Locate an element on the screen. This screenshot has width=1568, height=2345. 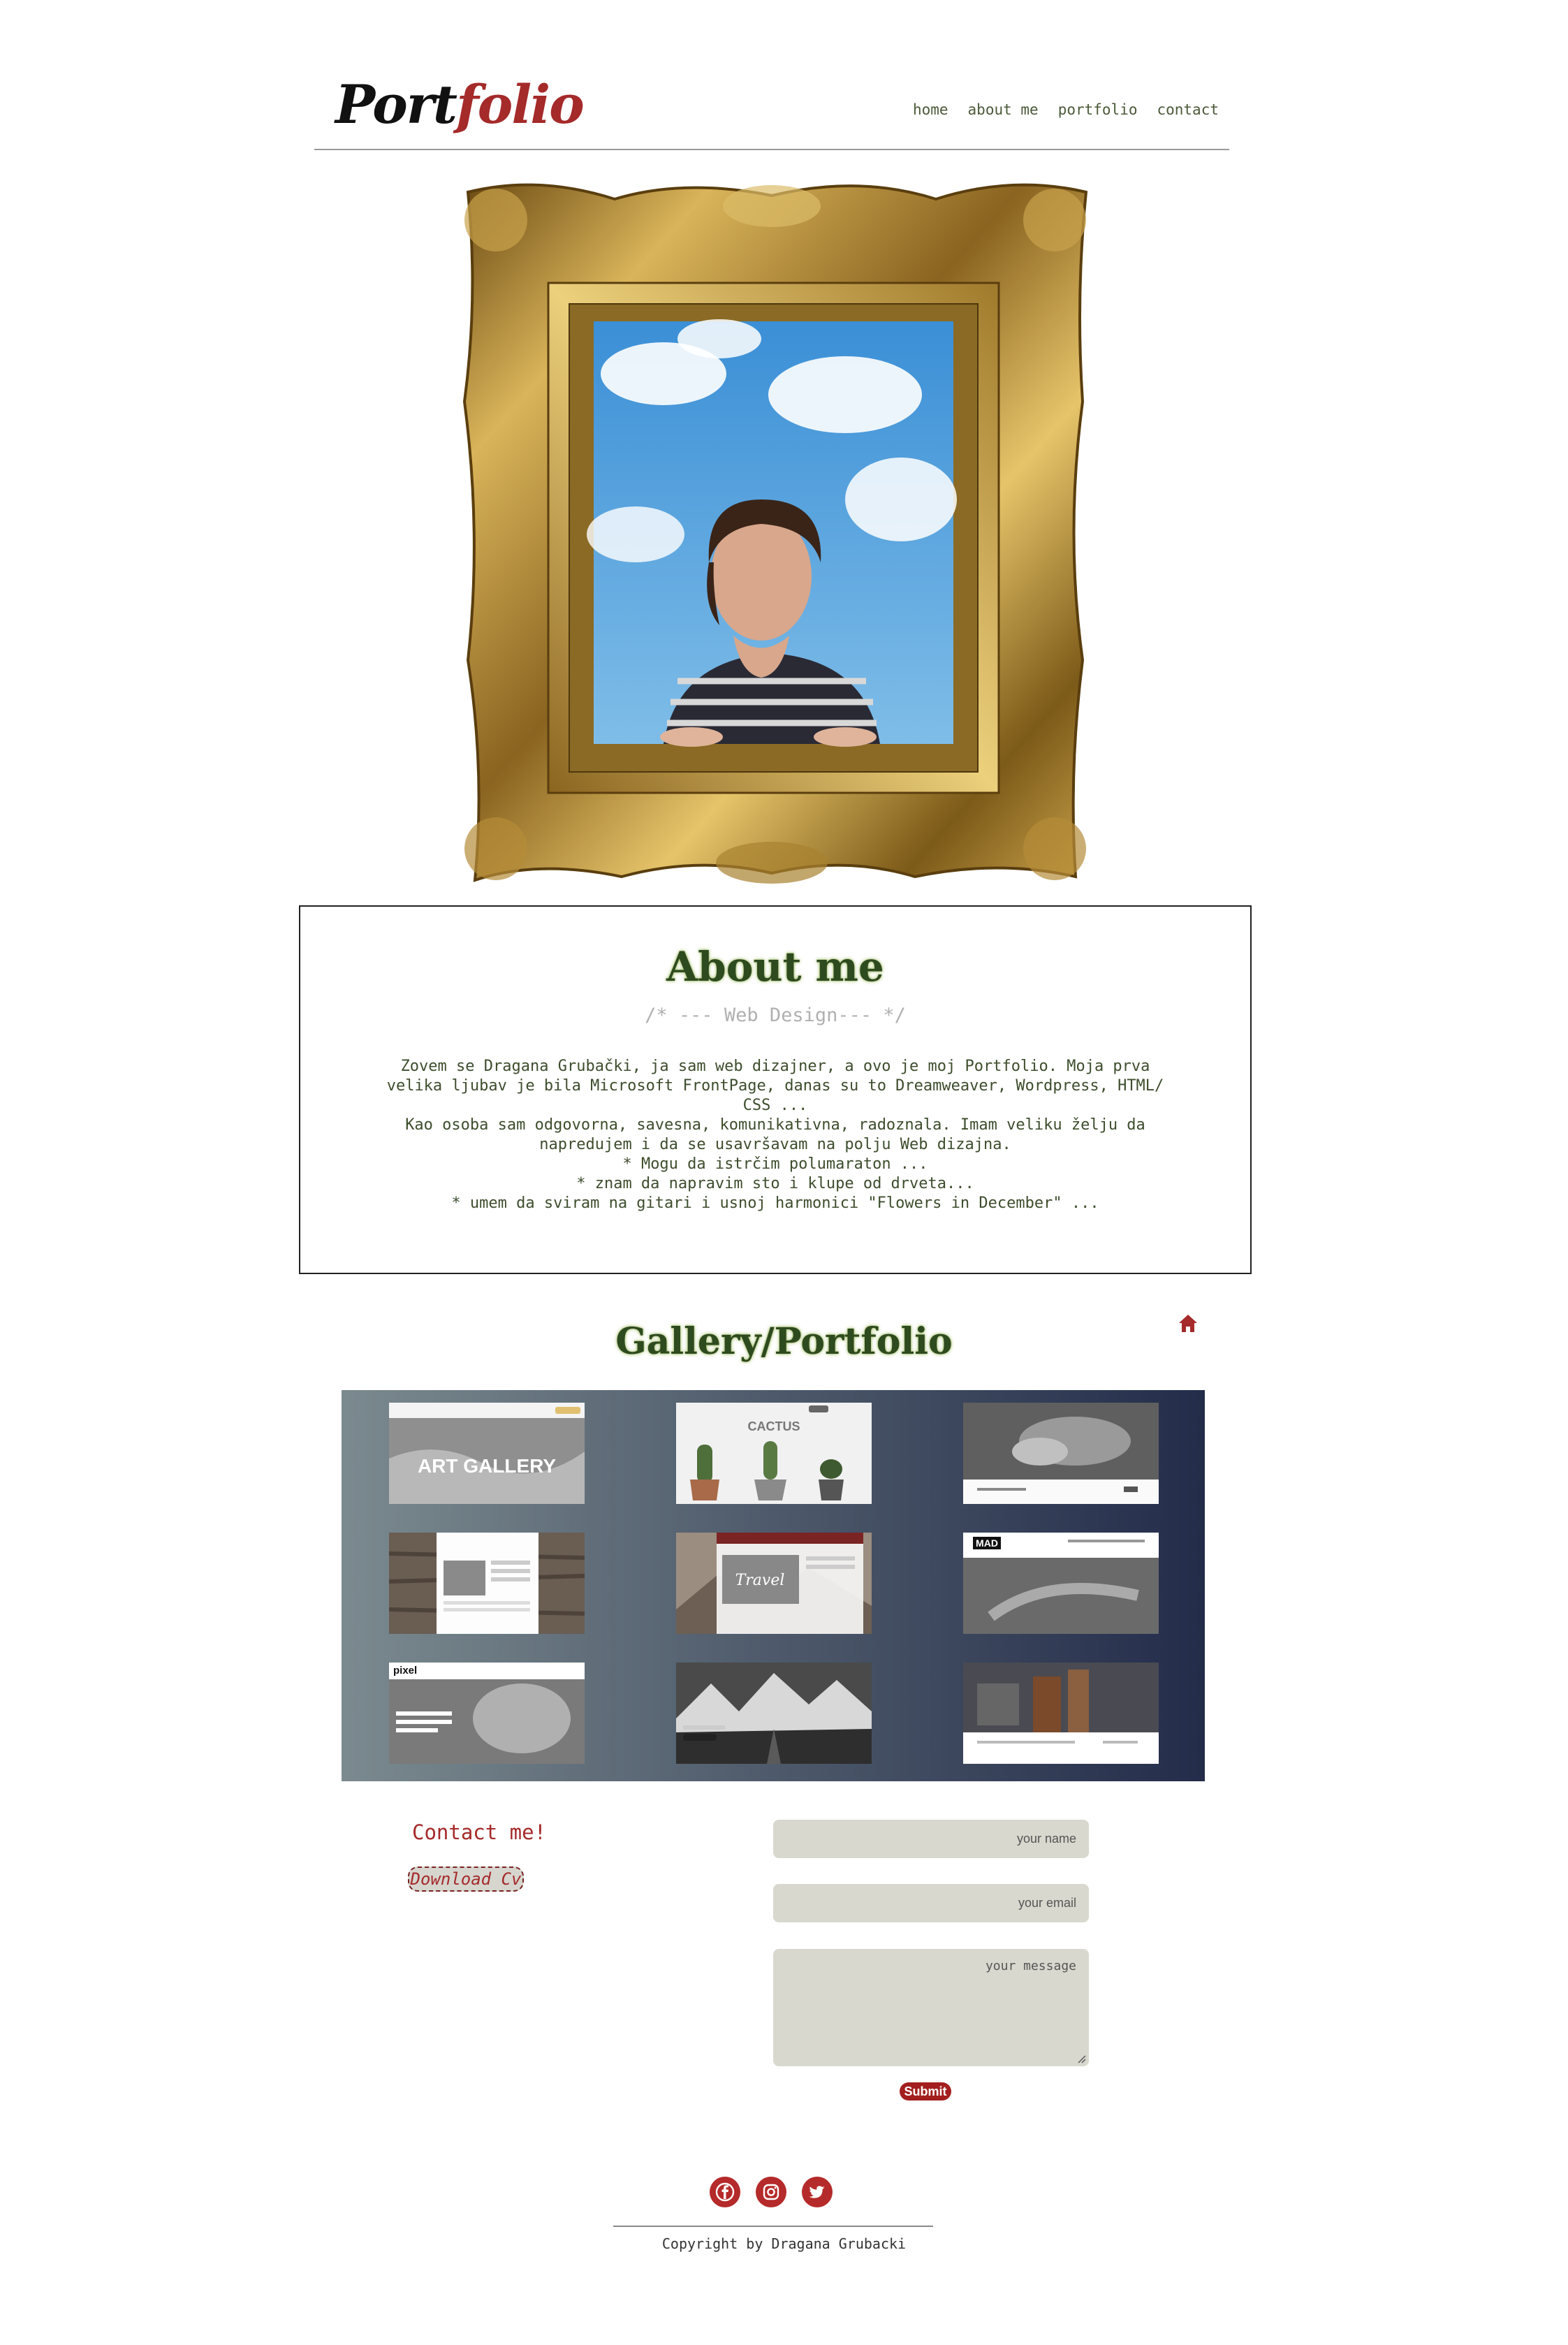
gallery-grid: ART GALLERY CACTUS Travel MAD pixel is located at coordinates (774, 1586).